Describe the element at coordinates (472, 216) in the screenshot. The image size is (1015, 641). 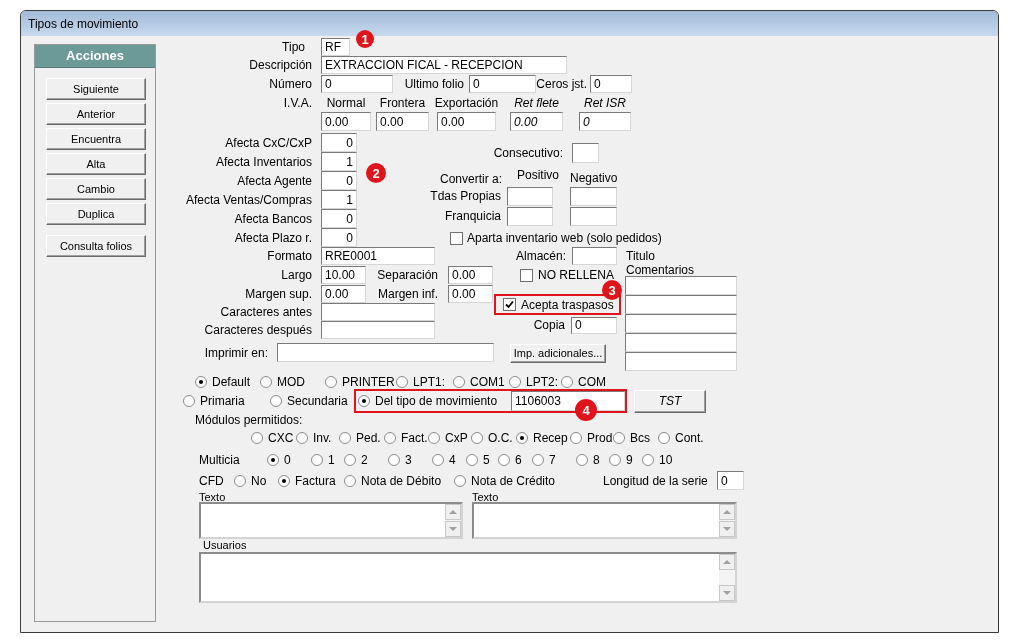
I see `field-label: Franquicia` at that location.